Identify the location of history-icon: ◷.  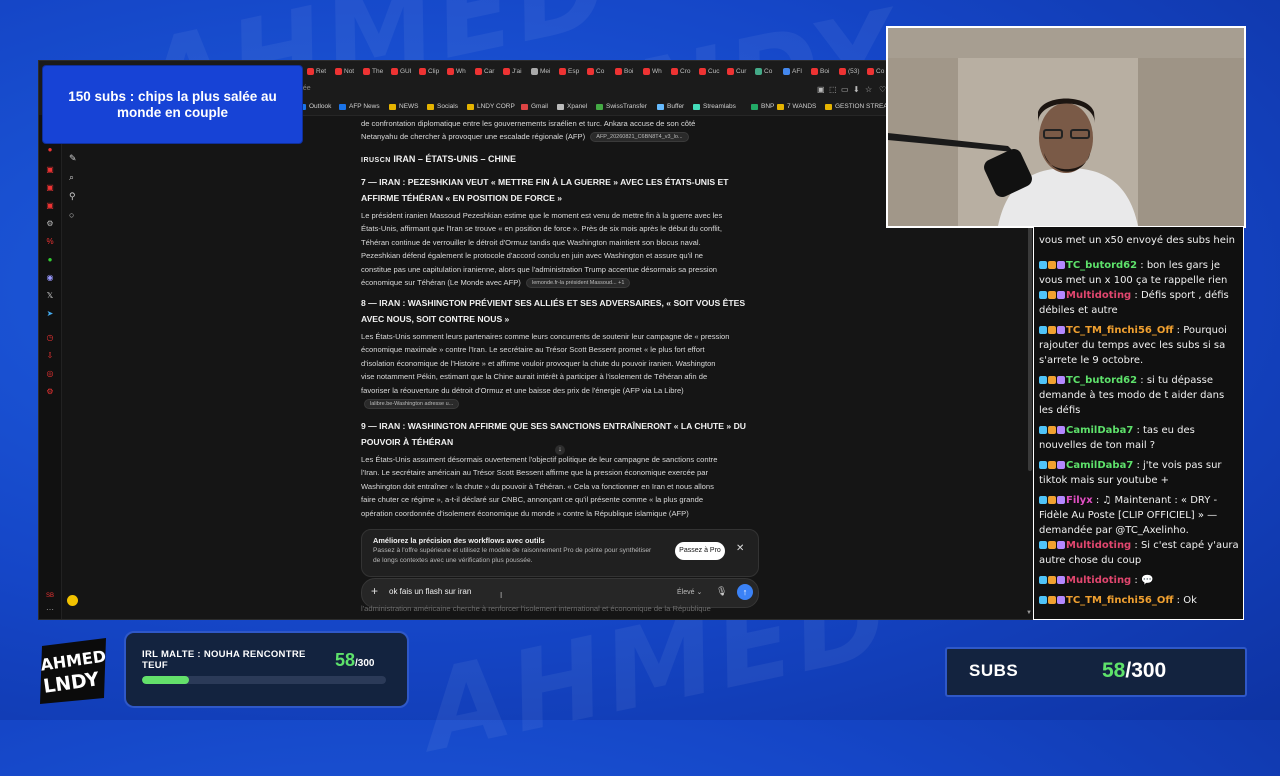
(50, 338).